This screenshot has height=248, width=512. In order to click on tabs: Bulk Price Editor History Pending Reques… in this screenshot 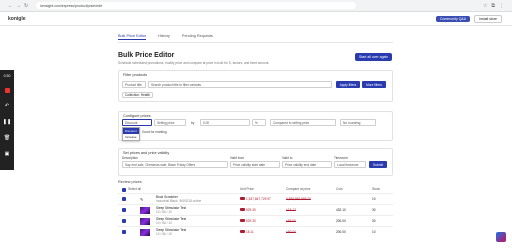, I will do `click(165, 37)`.